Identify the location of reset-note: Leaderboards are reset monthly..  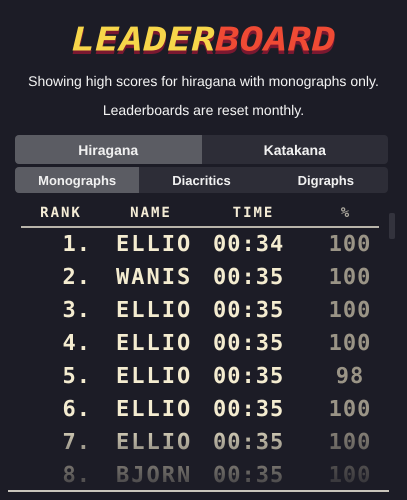
(203, 110).